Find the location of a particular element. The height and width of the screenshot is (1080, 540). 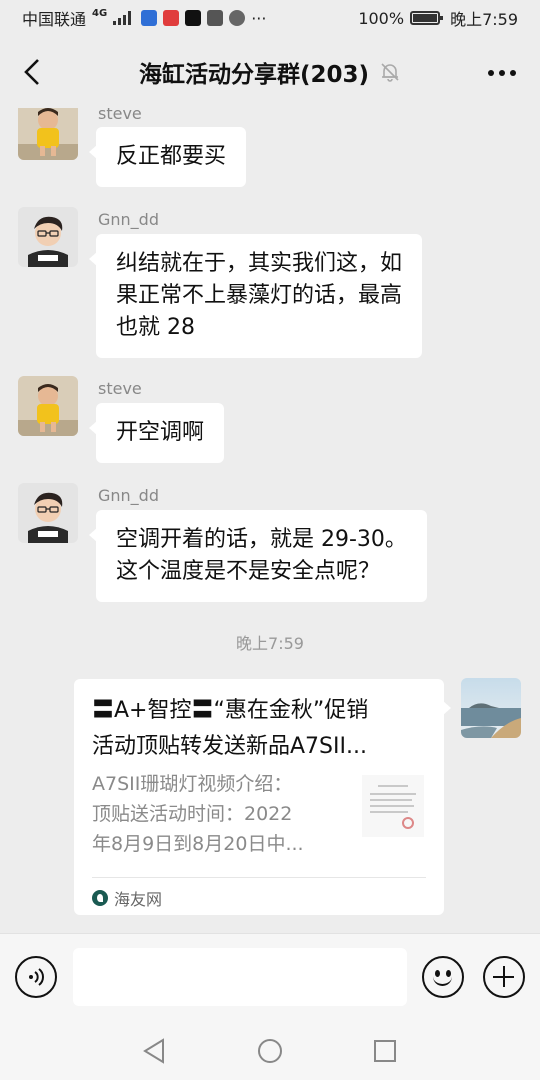

card-title-line: 〓A+智控〓“惠在金秋”促销 is located at coordinates (230, 710).